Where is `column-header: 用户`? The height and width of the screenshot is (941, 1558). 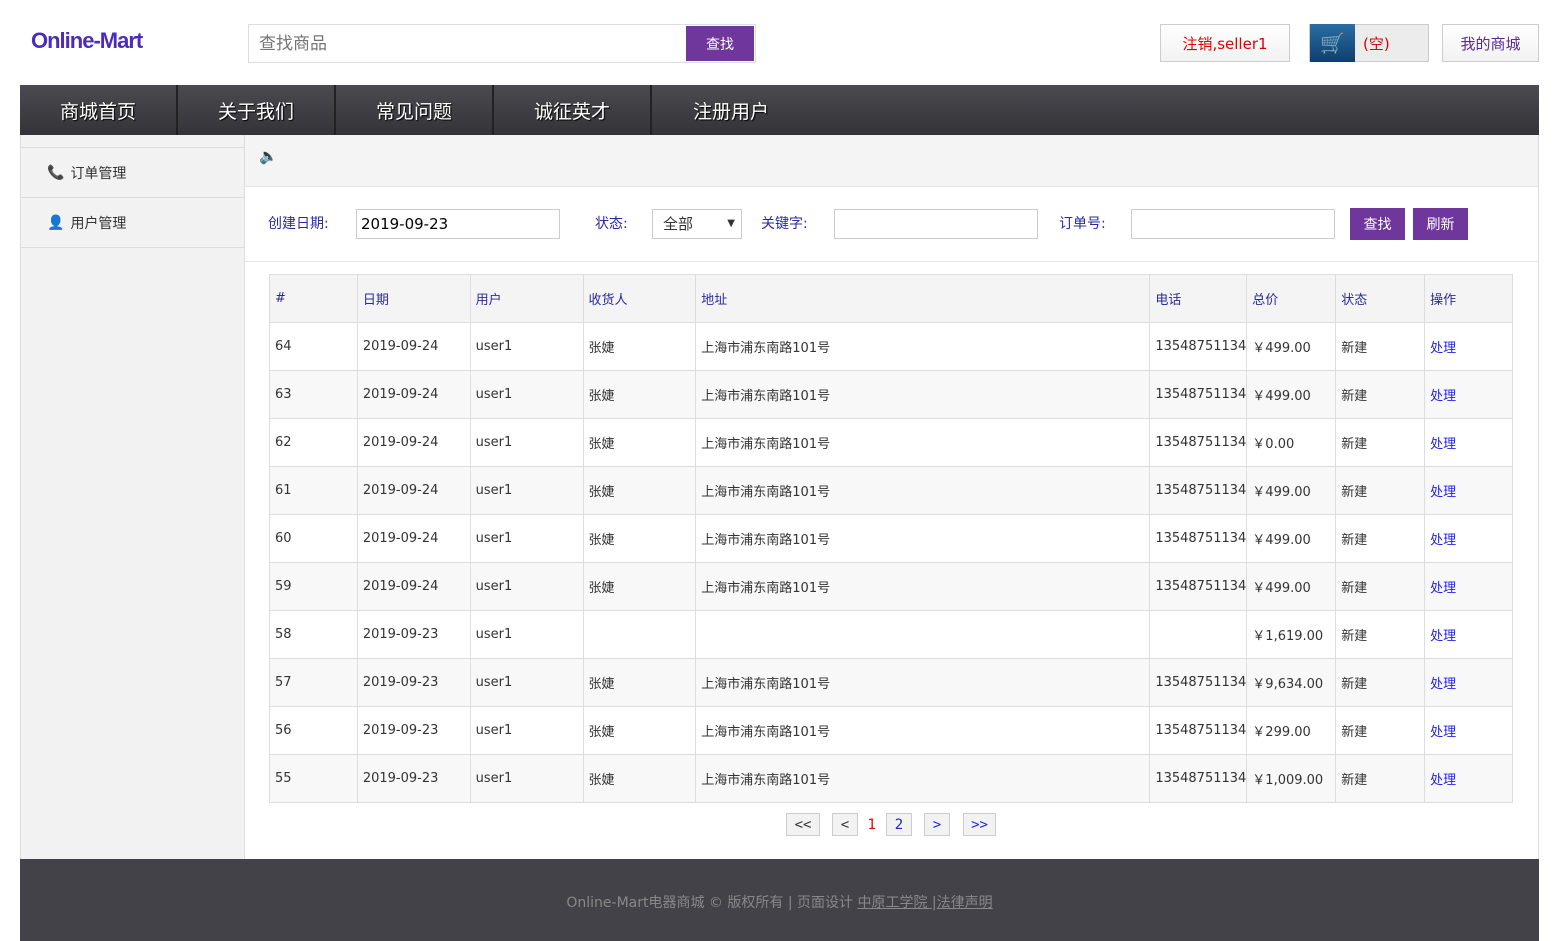
column-header: 用户 is located at coordinates (526, 298).